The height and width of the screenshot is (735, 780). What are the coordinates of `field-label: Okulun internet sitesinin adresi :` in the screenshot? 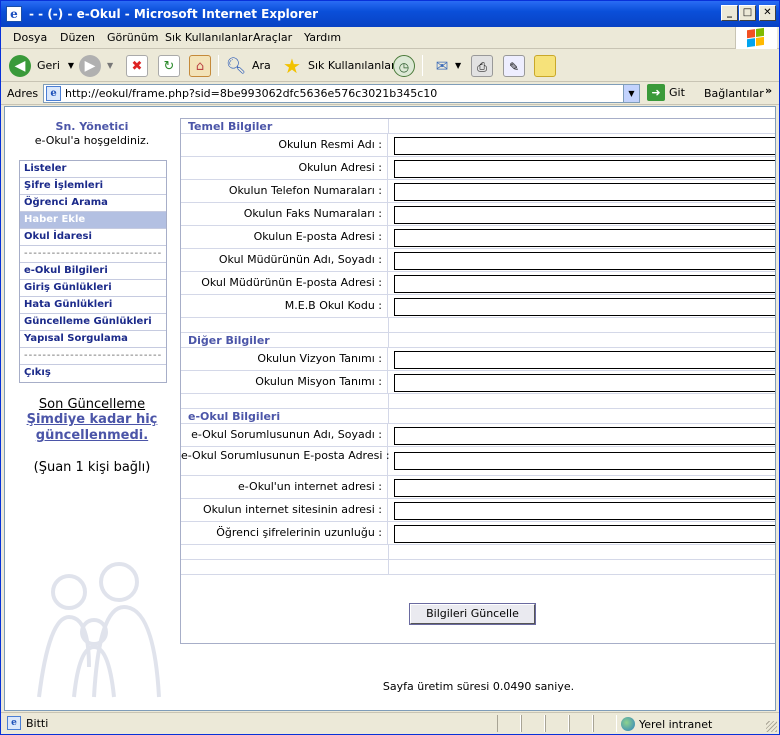 It's located at (284, 510).